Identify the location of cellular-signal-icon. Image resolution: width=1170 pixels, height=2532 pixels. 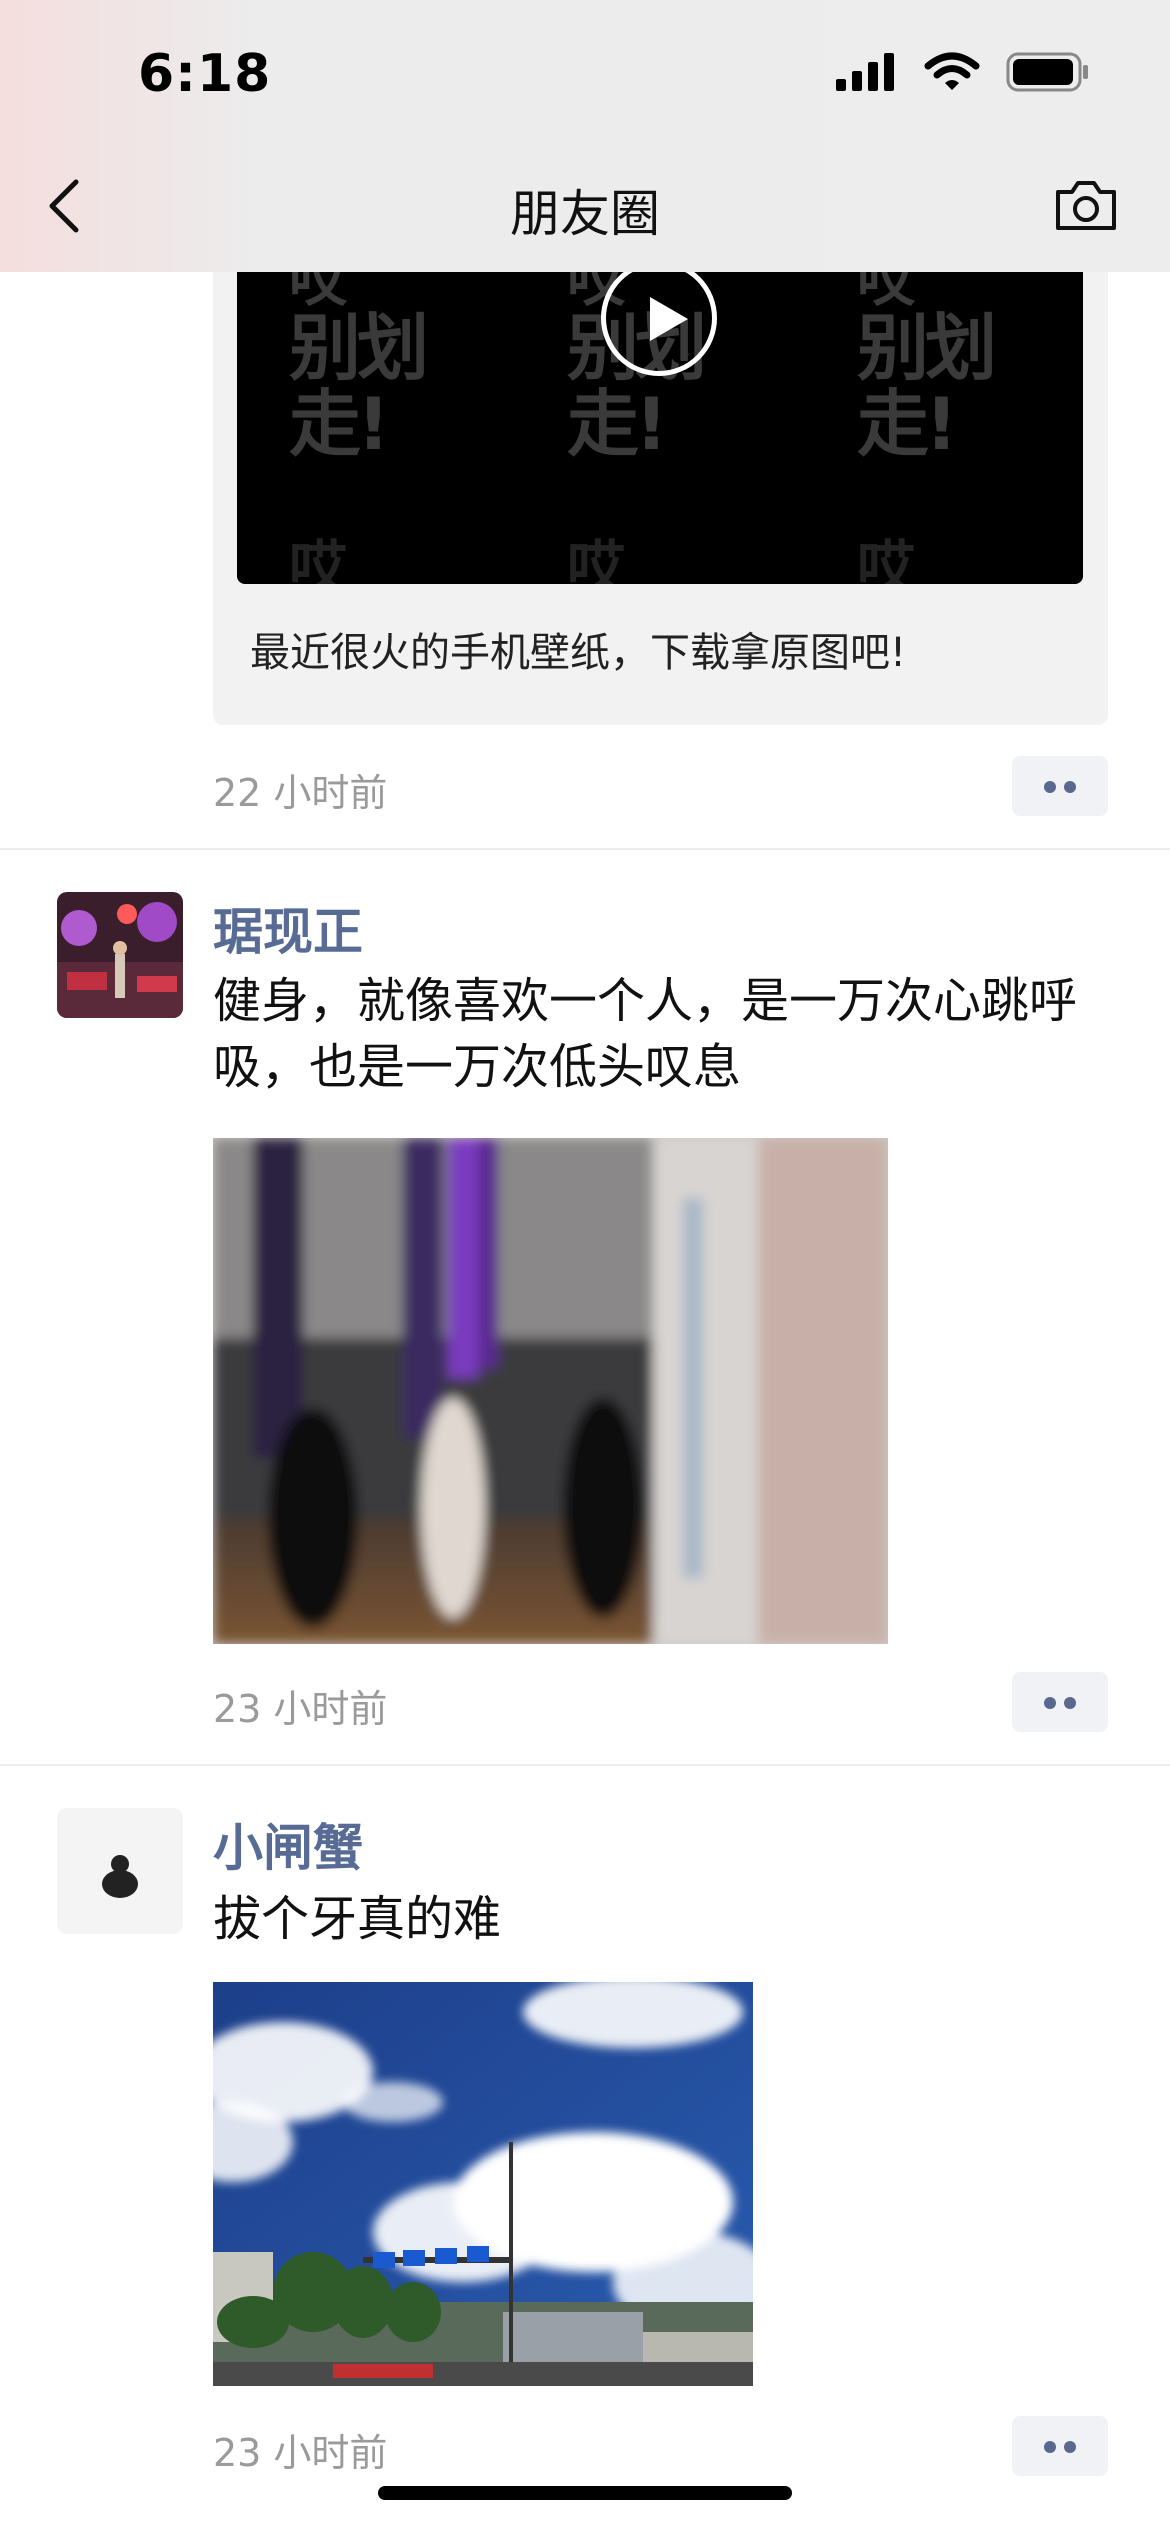
(865, 72).